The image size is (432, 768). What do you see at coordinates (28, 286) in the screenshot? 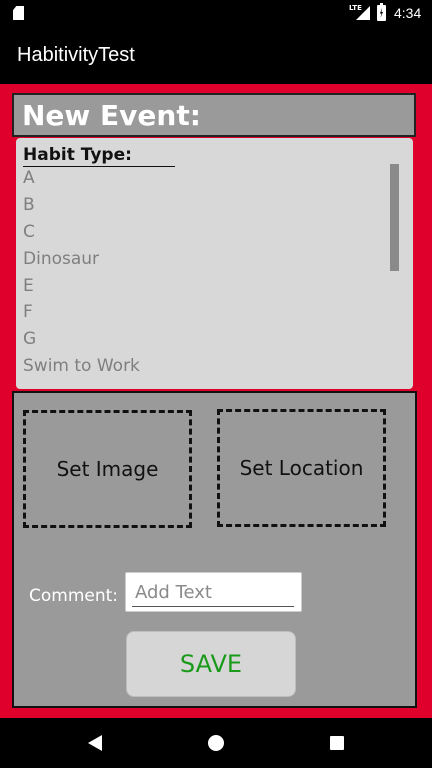
I see `list-item-e: E` at bounding box center [28, 286].